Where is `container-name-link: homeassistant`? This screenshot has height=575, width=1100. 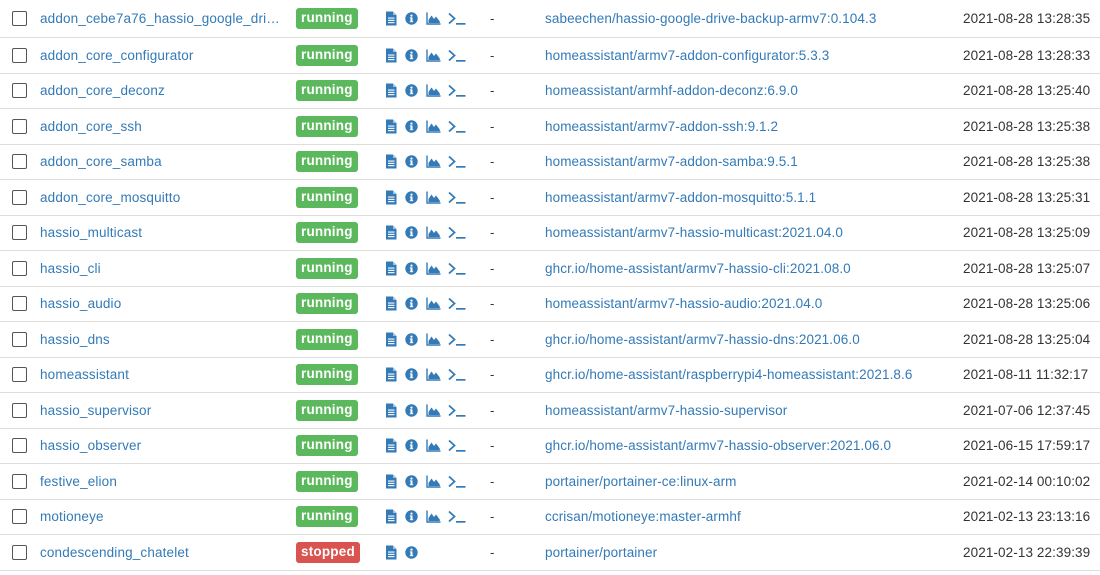
container-name-link: homeassistant is located at coordinates (84, 374).